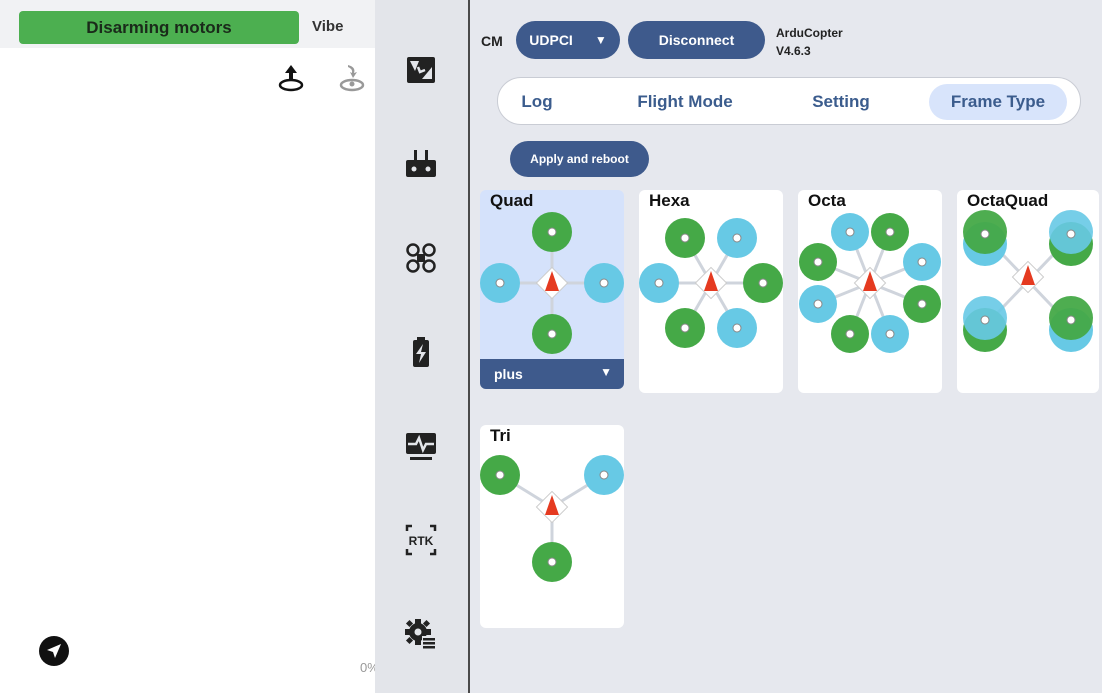  I want to click on tab-setting: Setting, so click(841, 102).